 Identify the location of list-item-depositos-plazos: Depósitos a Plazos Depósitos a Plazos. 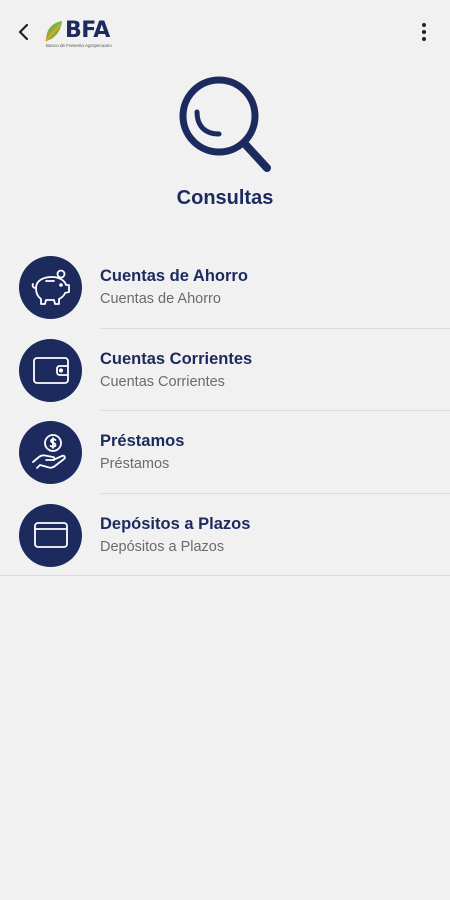
(225, 535).